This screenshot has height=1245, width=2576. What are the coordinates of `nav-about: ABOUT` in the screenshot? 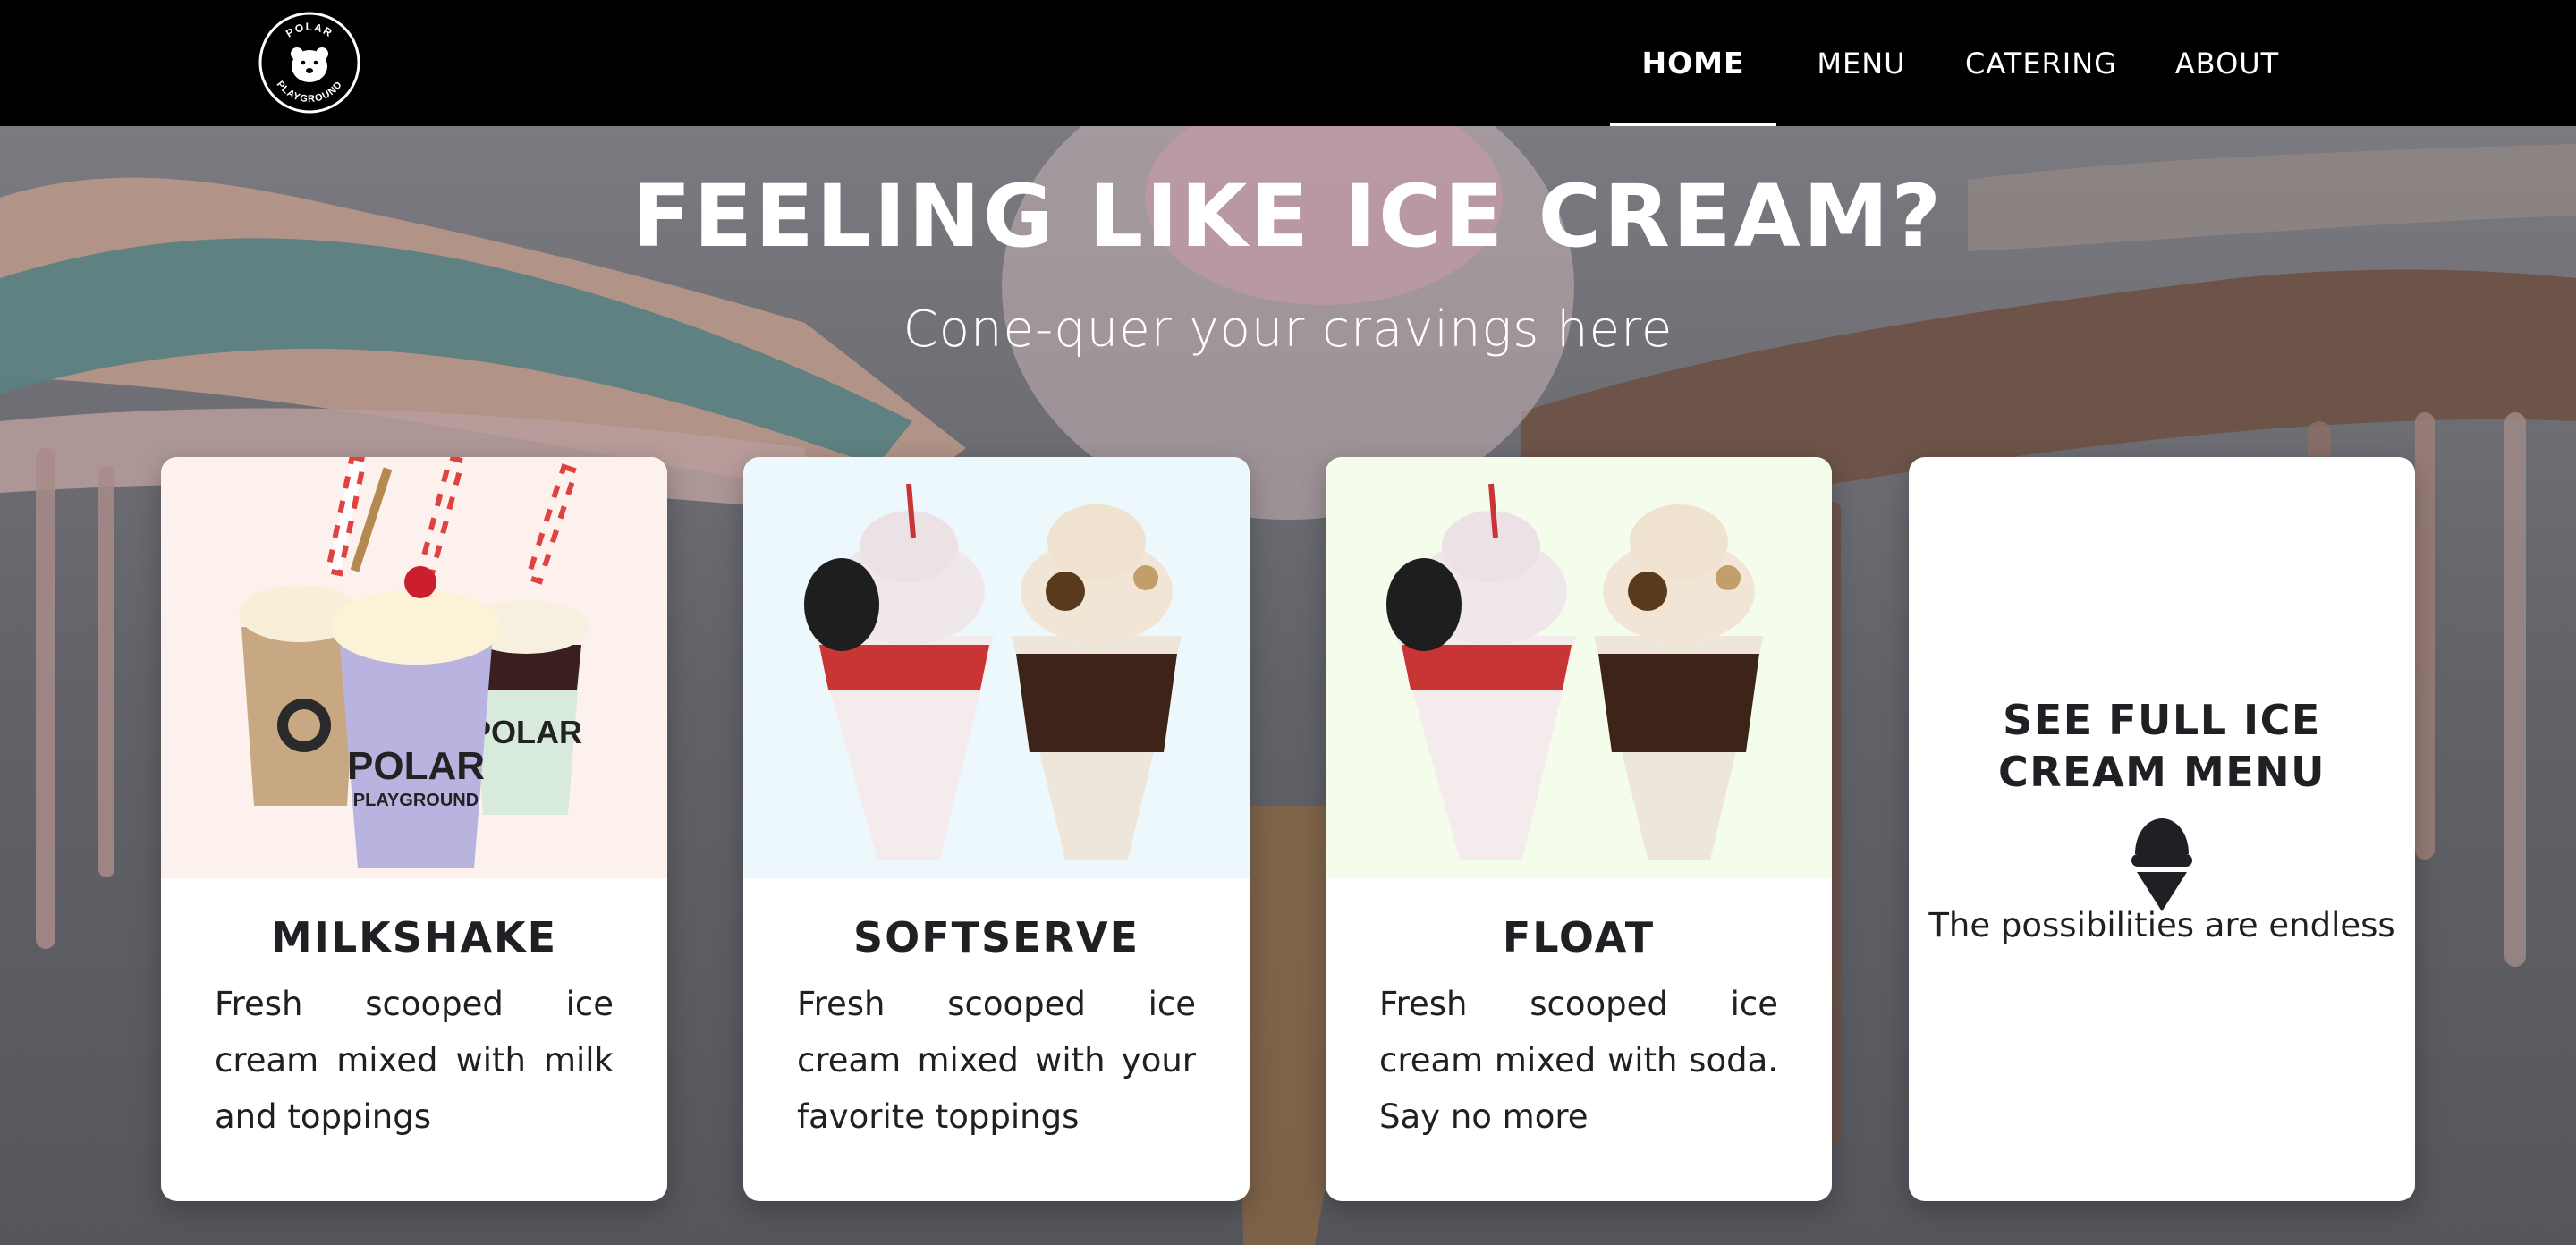 It's located at (2227, 63).